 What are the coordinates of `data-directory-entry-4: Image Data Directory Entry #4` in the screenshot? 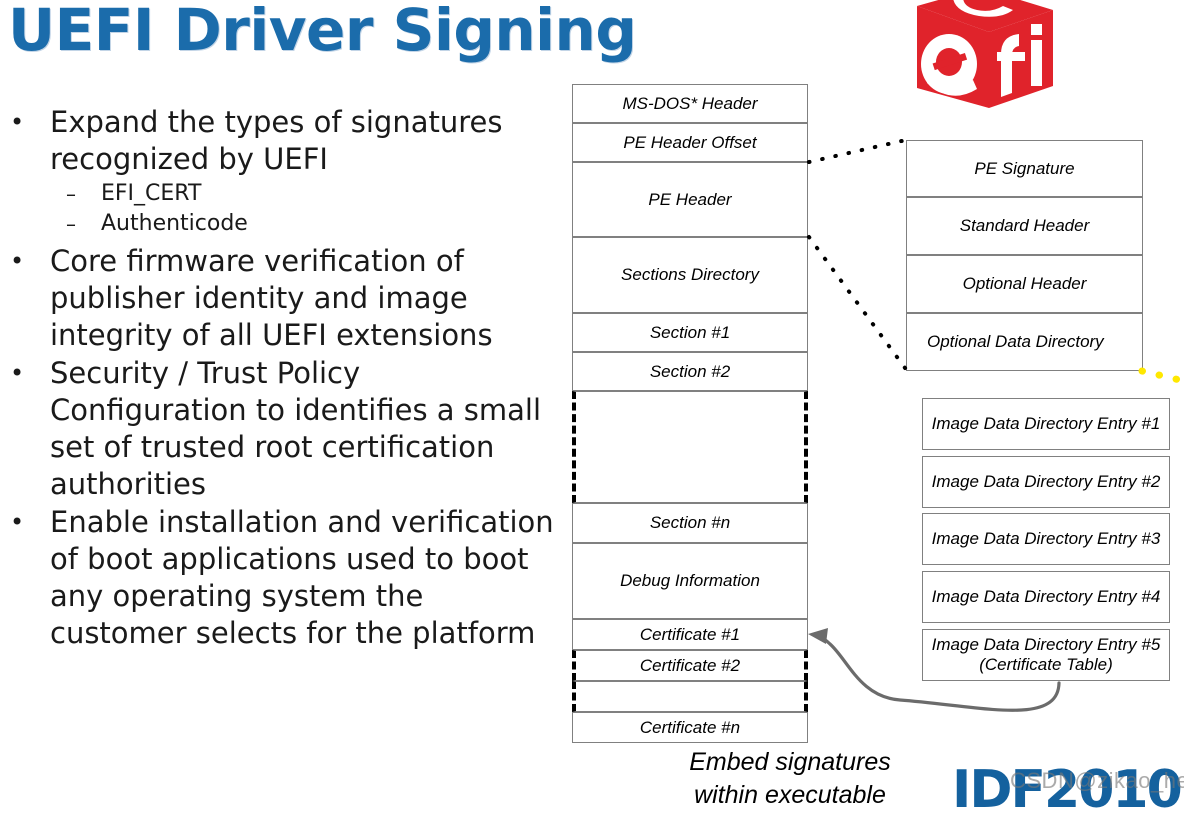 It's located at (1046, 597).